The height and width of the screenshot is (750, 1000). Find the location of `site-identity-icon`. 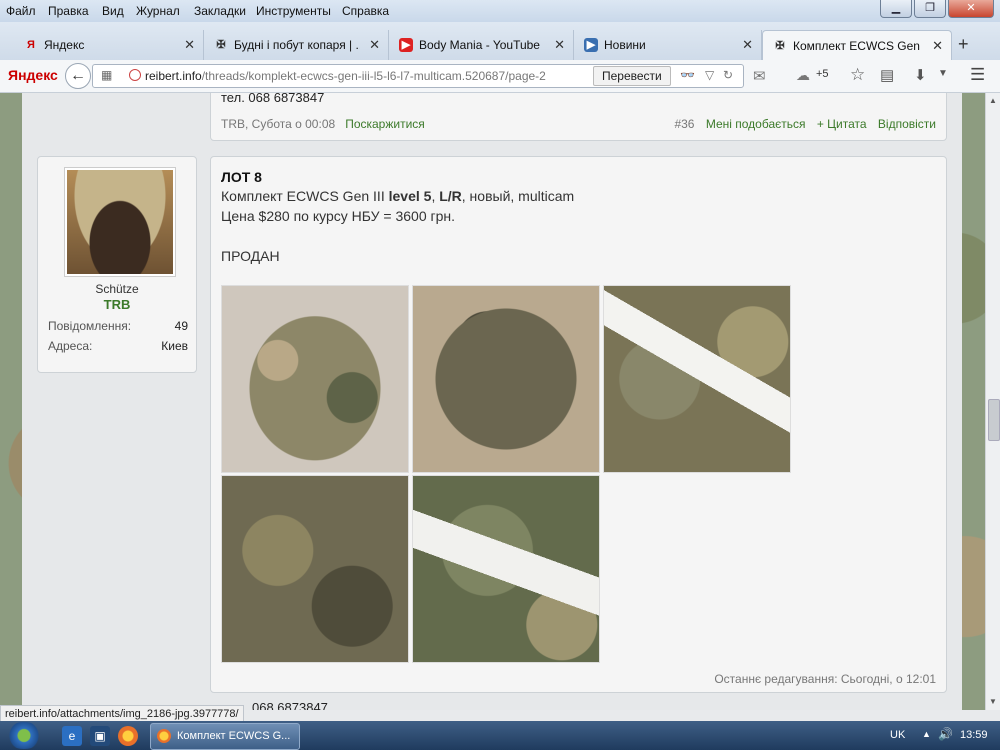

site-identity-icon is located at coordinates (135, 75).